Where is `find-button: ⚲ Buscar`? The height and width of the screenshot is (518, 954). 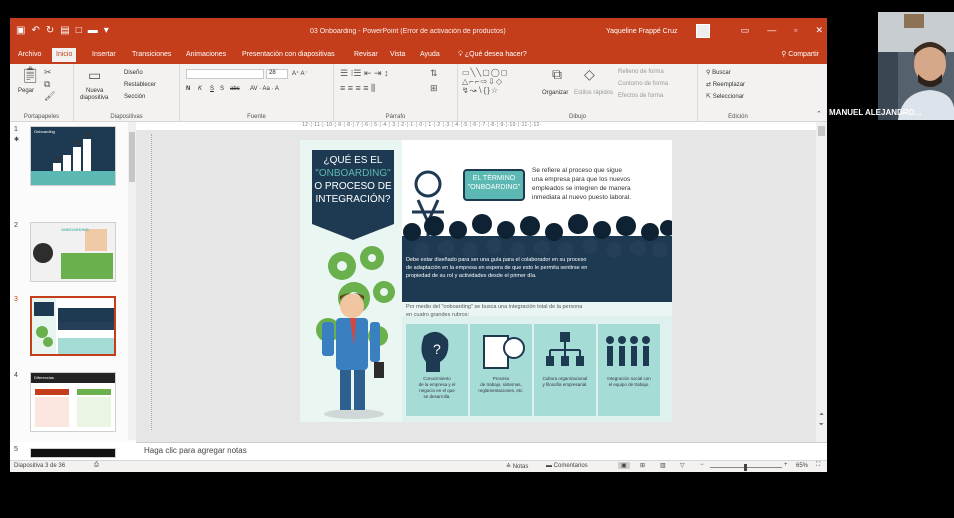
find-button: ⚲ Buscar is located at coordinates (718, 72).